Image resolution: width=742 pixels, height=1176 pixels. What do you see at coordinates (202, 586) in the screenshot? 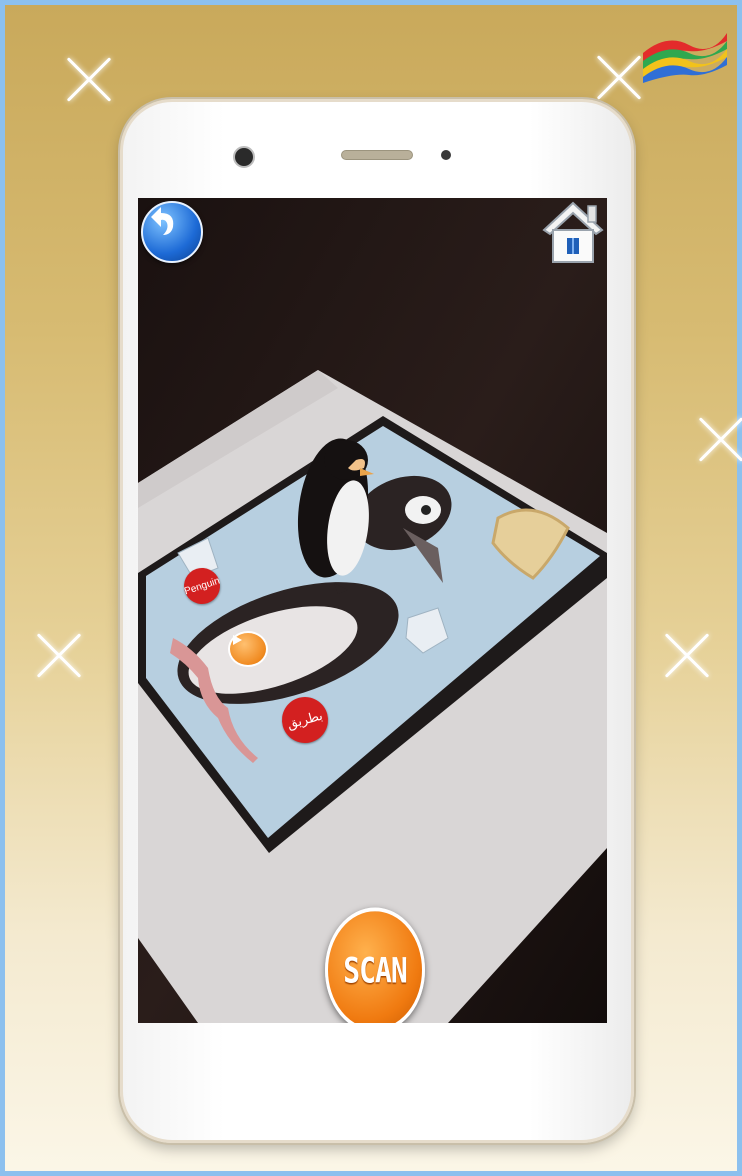
I see `english-name-label: Penguin` at bounding box center [202, 586].